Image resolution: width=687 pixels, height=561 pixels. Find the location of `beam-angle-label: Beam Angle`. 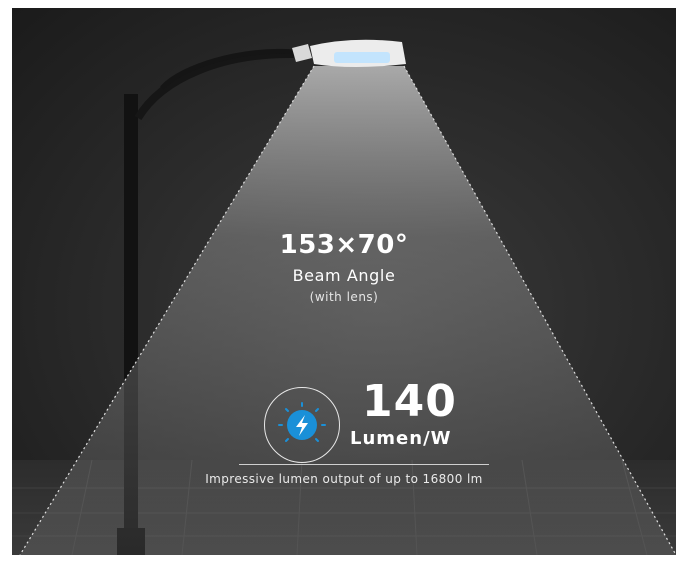

beam-angle-label: Beam Angle is located at coordinates (344, 275).